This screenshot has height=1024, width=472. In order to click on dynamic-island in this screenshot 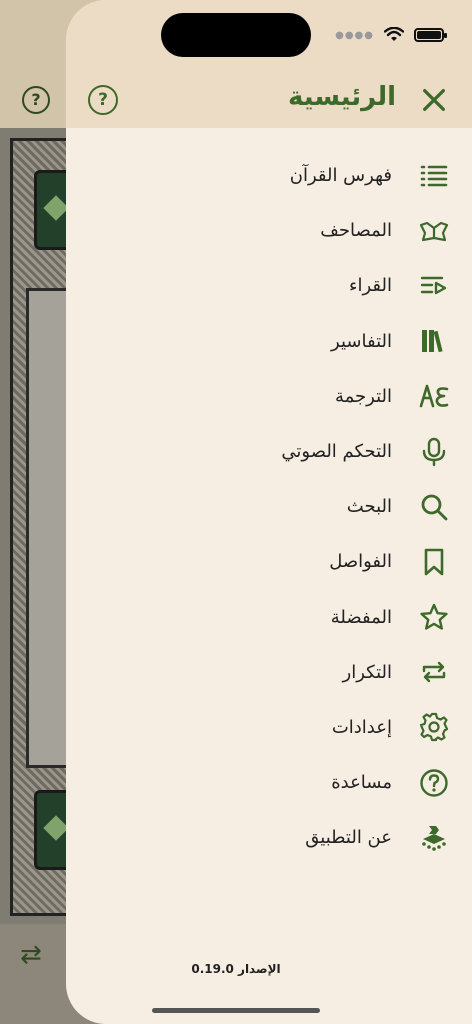, I will do `click(236, 35)`.